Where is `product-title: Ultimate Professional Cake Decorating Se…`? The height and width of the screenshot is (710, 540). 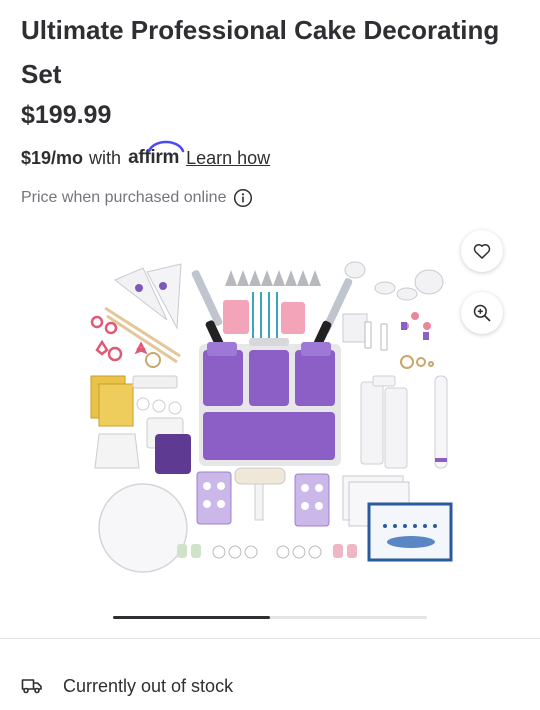 product-title: Ultimate Professional Cake Decorating Se… is located at coordinates (260, 52).